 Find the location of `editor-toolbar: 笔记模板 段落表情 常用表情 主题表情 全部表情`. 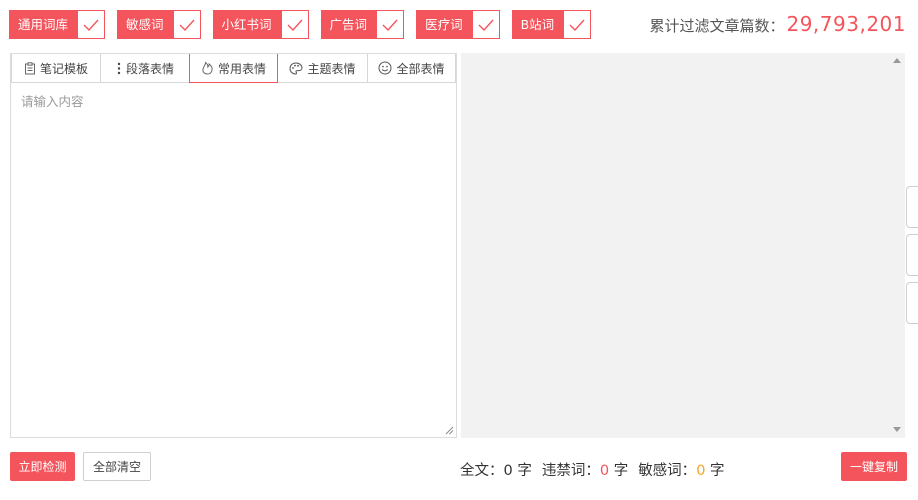

editor-toolbar: 笔记模板 段落表情 常用表情 主题表情 全部表情 is located at coordinates (233, 68).